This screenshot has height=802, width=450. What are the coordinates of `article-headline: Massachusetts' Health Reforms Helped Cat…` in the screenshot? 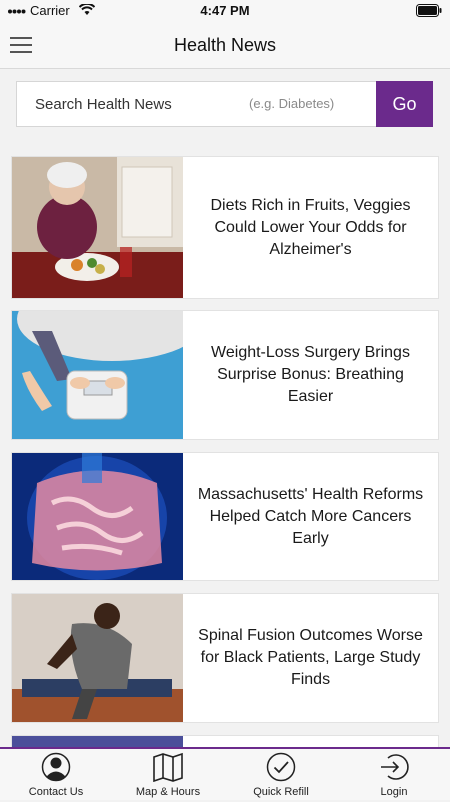 It's located at (310, 516).